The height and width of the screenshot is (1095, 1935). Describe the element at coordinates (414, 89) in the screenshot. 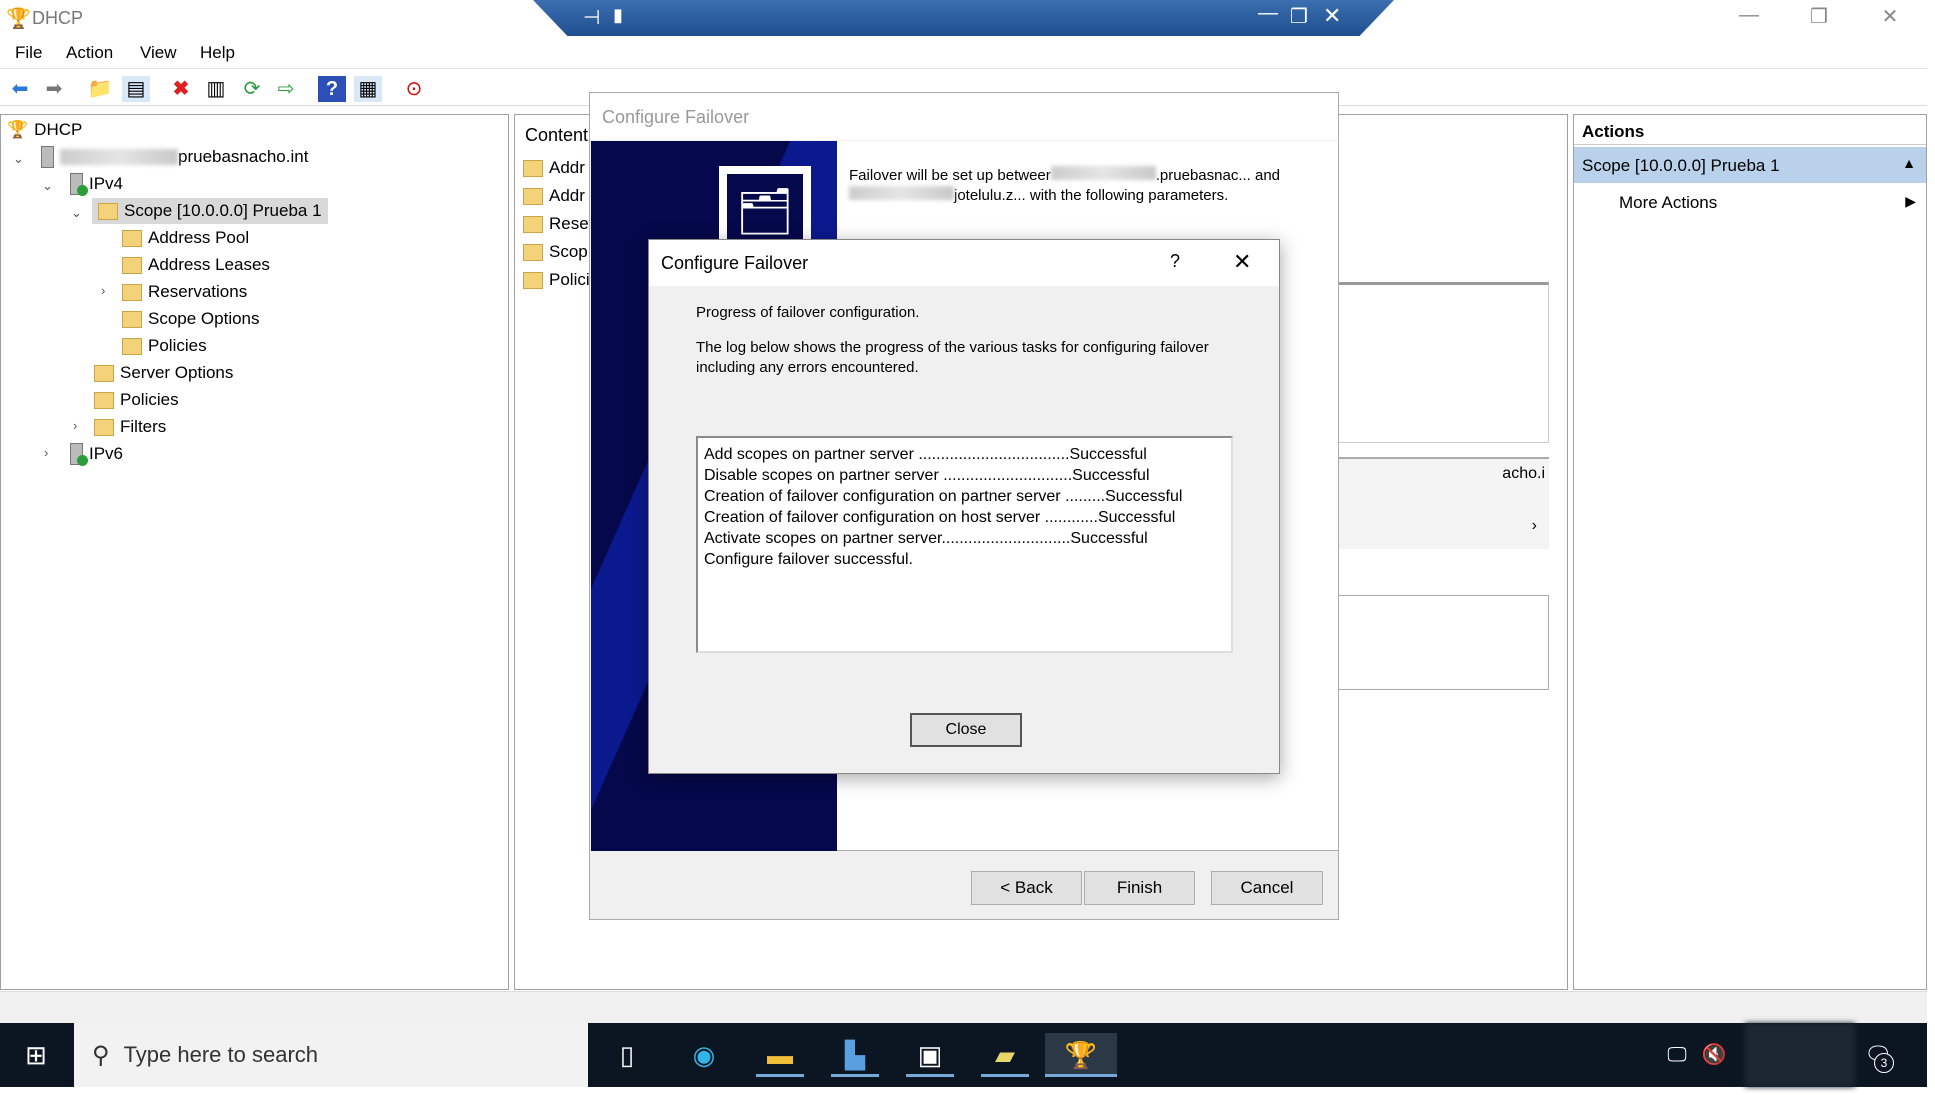

I see `stop-icon: ⊙` at that location.